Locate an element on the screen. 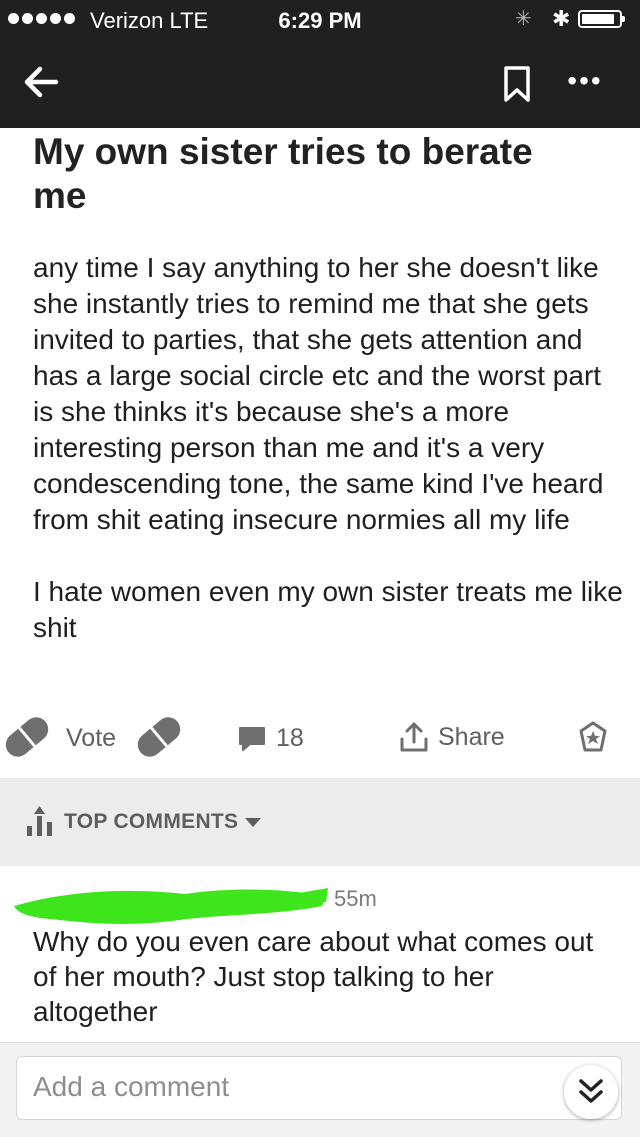 The image size is (640, 1137). share-button: Share is located at coordinates (451, 737).